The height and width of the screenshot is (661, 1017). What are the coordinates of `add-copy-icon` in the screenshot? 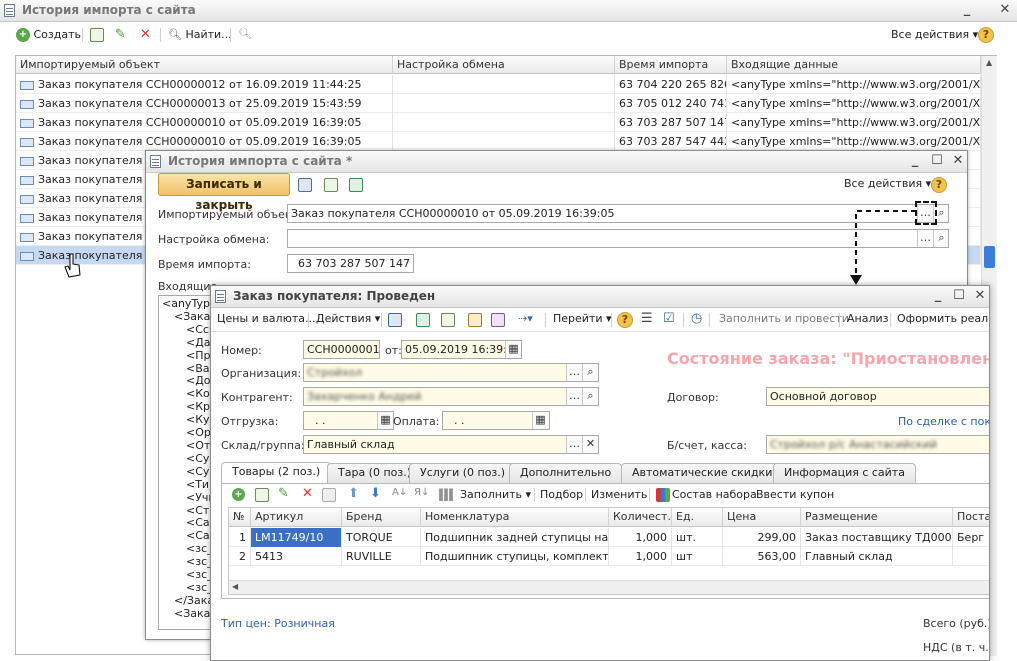 It's located at (331, 185).